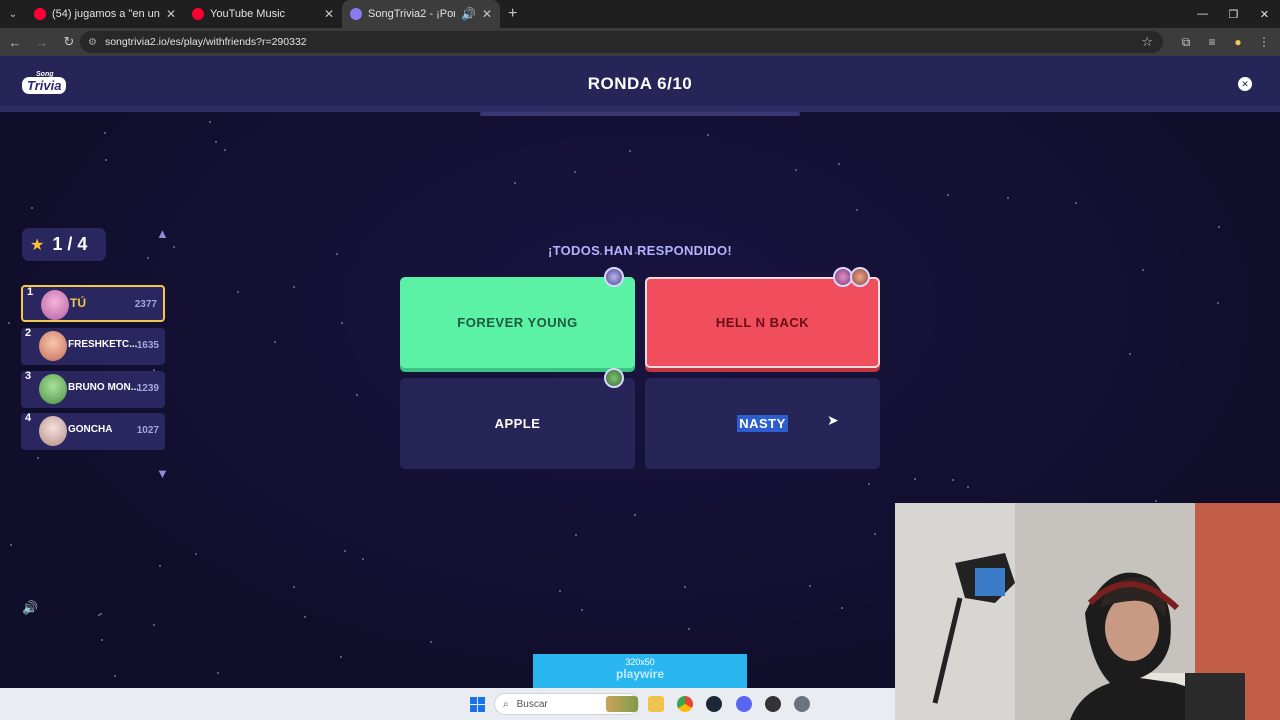  I want to click on leaderboard-row: 4 GONCHA 1027, so click(93, 431).